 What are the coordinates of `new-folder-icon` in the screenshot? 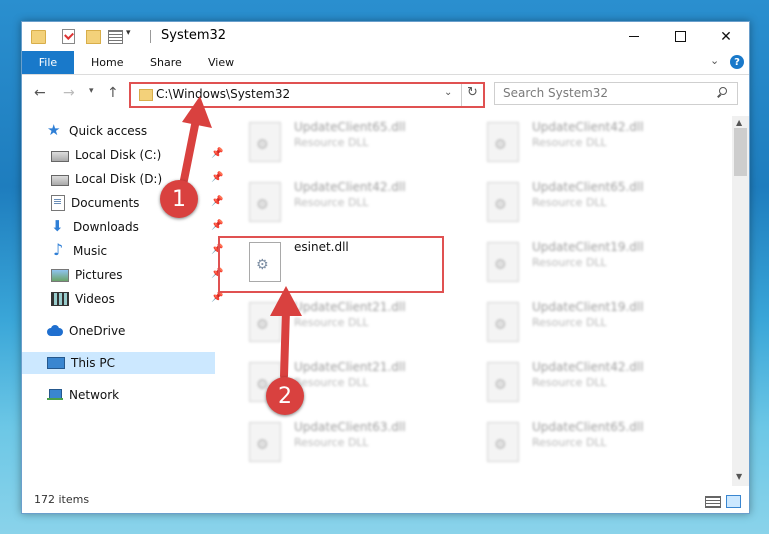 It's located at (93, 37).